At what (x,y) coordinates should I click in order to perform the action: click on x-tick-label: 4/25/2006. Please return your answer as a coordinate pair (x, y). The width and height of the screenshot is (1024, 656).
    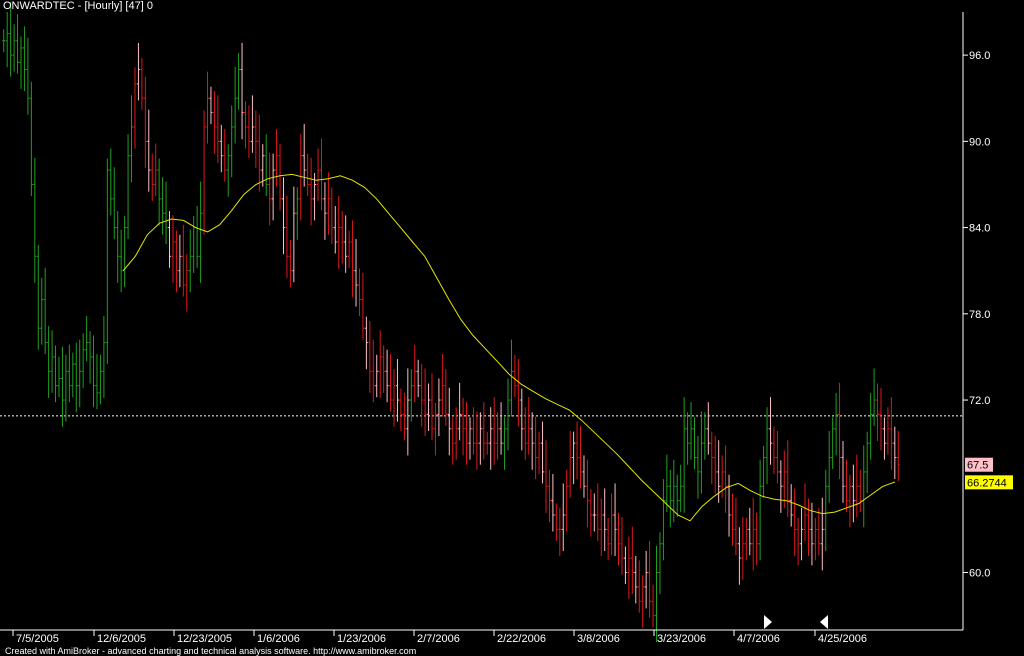
    Looking at the image, I should click on (842, 639).